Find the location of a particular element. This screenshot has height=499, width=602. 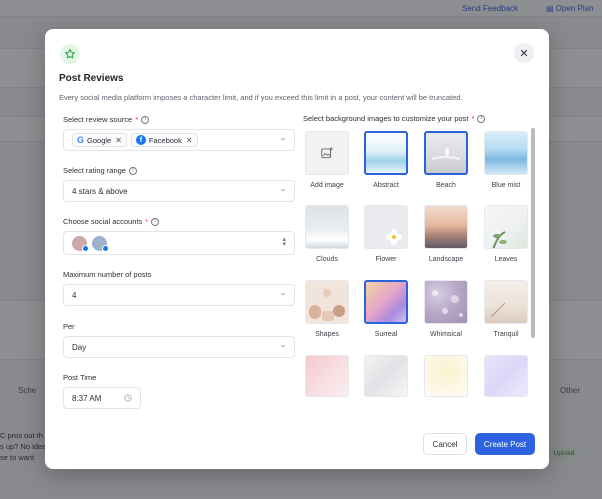

tile-caption: Flower is located at coordinates (386, 259).